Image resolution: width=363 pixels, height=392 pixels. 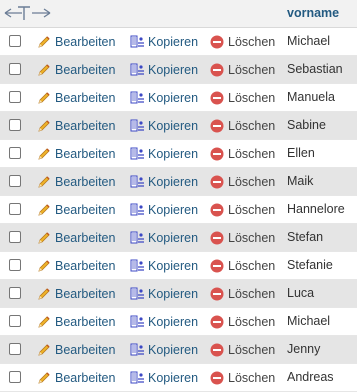 I want to click on table-row: Bearbeiten Kopieren Löschen Jenny, so click(x=178, y=350).